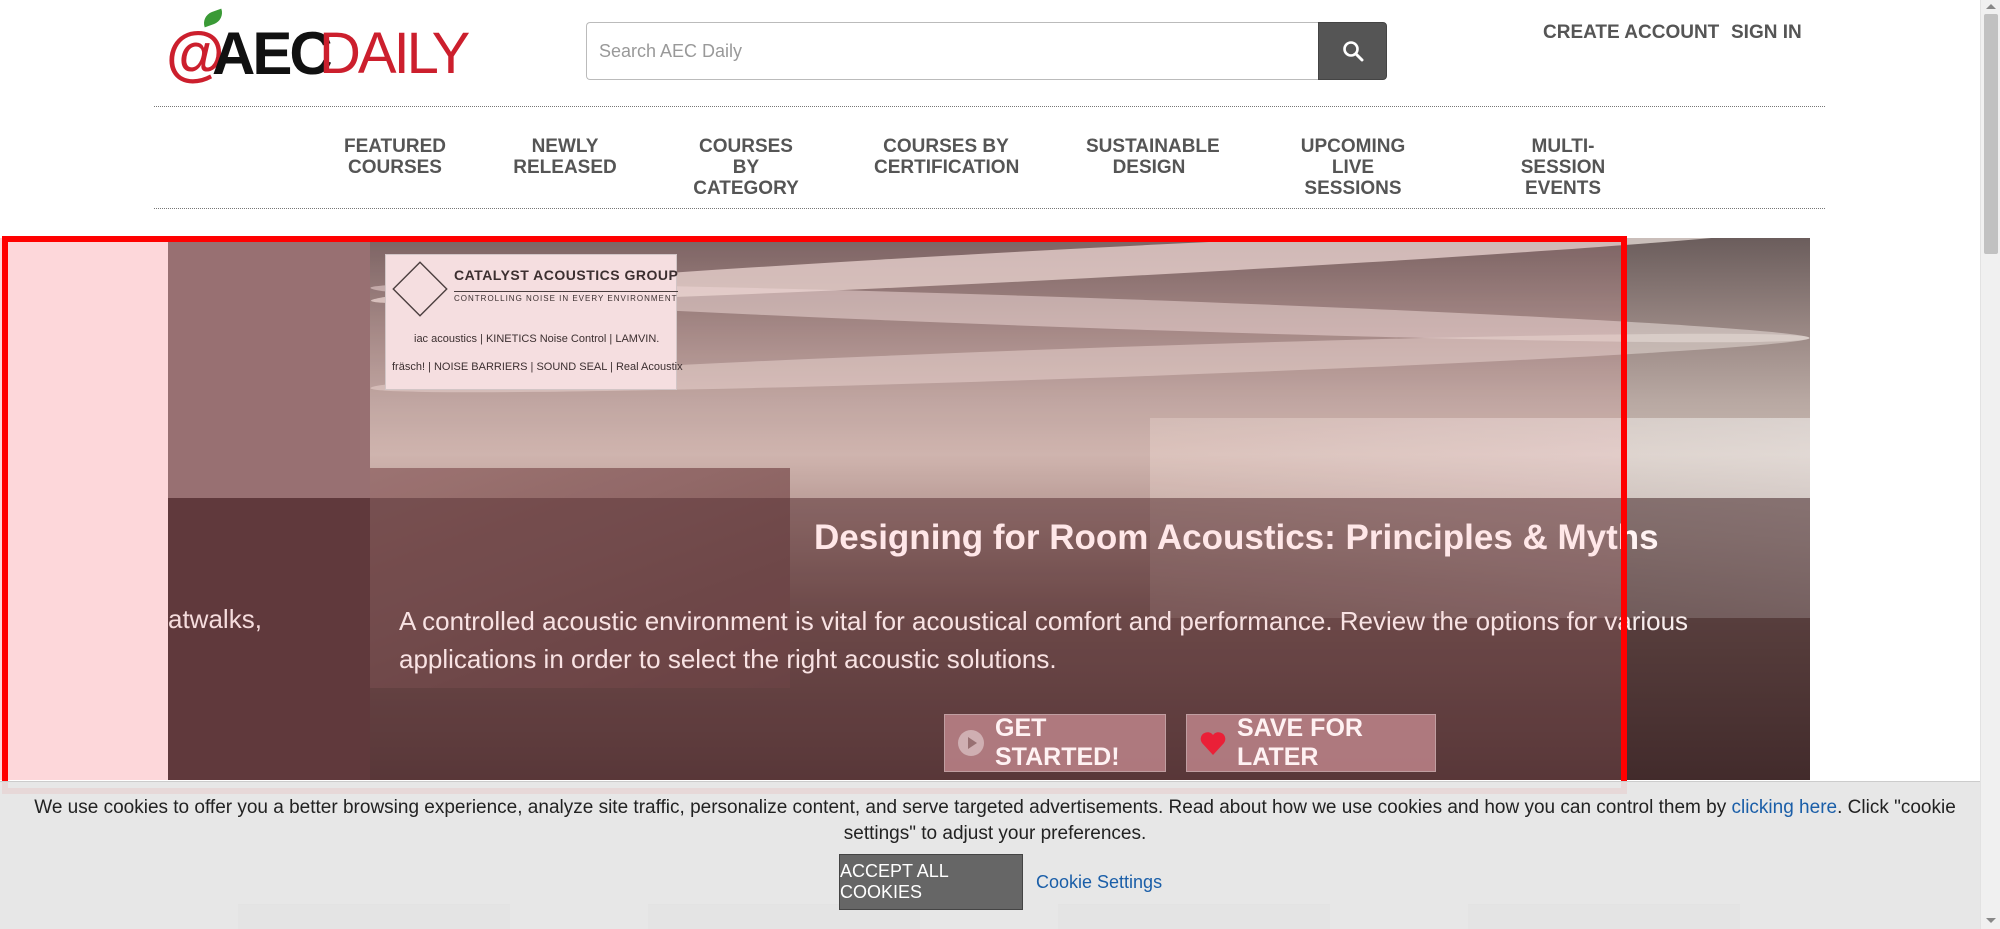 The width and height of the screenshot is (2000, 929). What do you see at coordinates (1784, 807) in the screenshot?
I see `cookie-policy-link: clicking here` at bounding box center [1784, 807].